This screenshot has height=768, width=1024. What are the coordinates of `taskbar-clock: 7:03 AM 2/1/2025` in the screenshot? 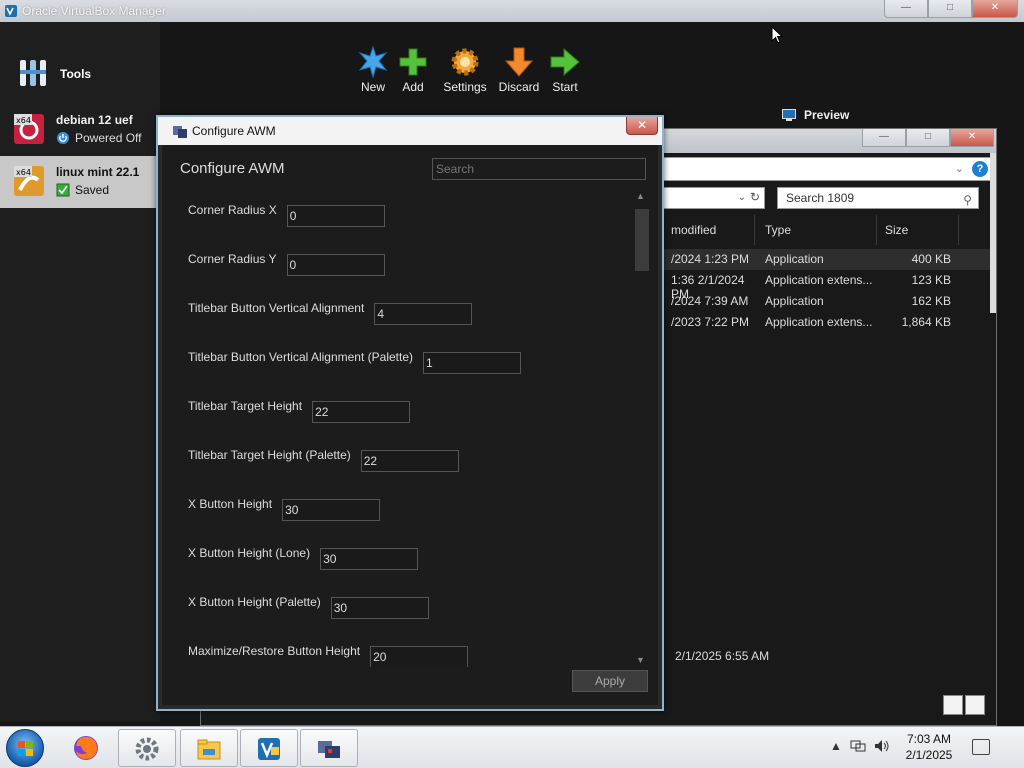 It's located at (929, 747).